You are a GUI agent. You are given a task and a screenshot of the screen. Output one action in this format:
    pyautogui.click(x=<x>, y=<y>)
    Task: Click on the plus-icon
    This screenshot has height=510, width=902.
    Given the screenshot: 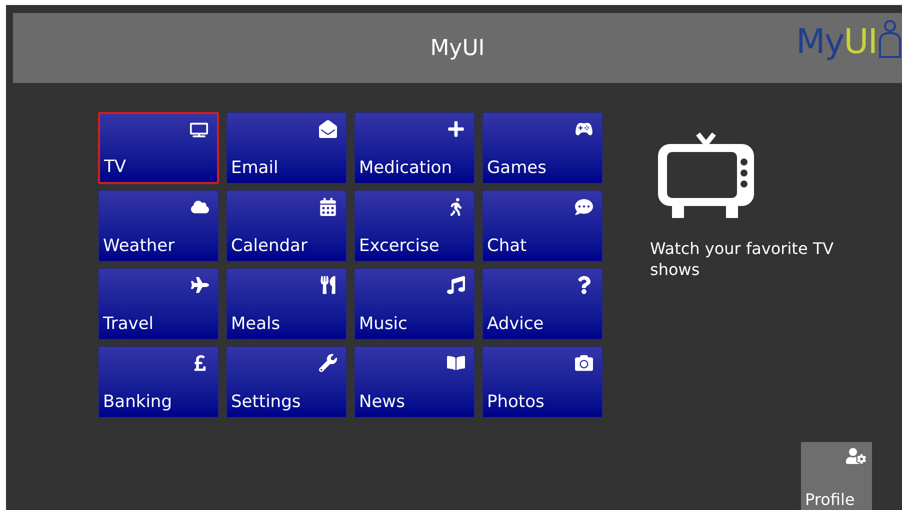 What is the action you would take?
    pyautogui.click(x=456, y=129)
    